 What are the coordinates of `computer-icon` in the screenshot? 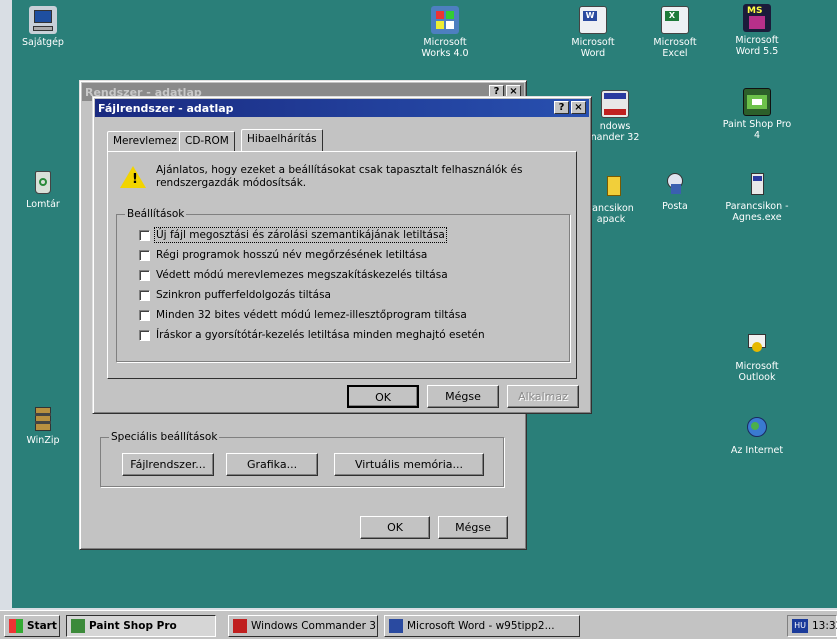 It's located at (43, 20).